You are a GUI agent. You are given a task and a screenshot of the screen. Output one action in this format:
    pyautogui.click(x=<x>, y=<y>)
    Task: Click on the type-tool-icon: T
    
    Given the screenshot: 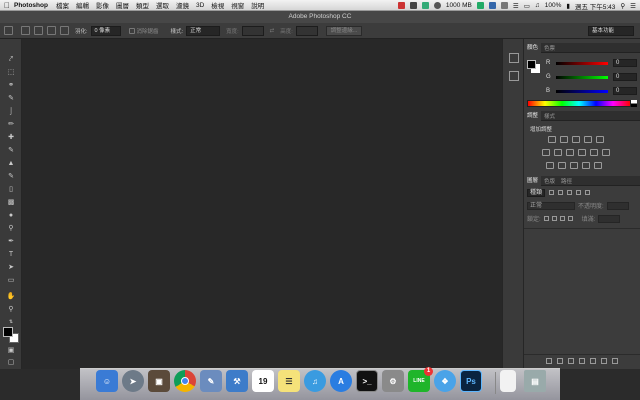 What is the action you would take?
    pyautogui.click(x=11, y=254)
    